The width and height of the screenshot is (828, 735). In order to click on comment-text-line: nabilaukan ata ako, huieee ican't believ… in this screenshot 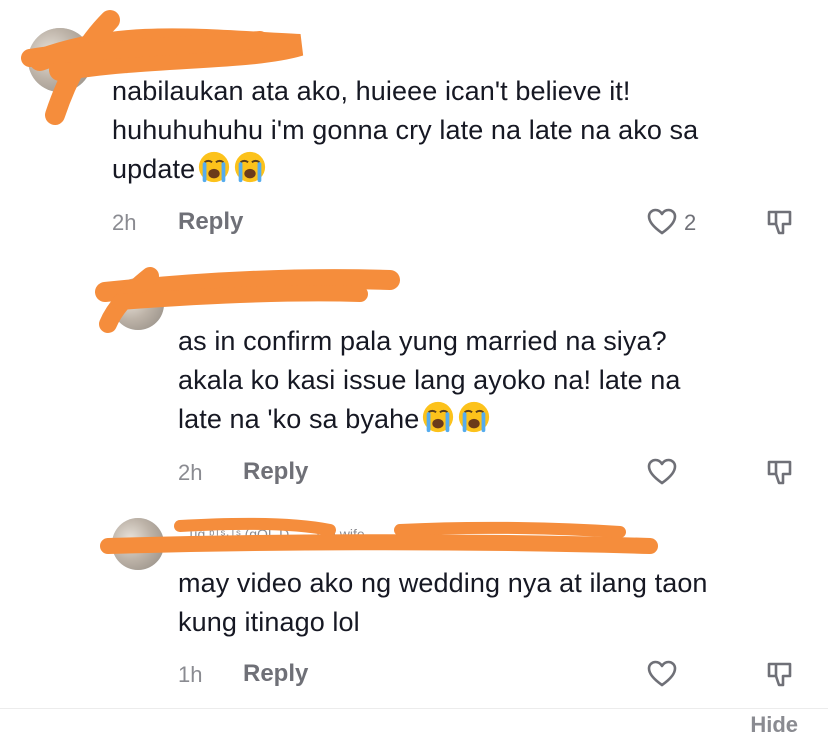, I will do `click(371, 91)`.